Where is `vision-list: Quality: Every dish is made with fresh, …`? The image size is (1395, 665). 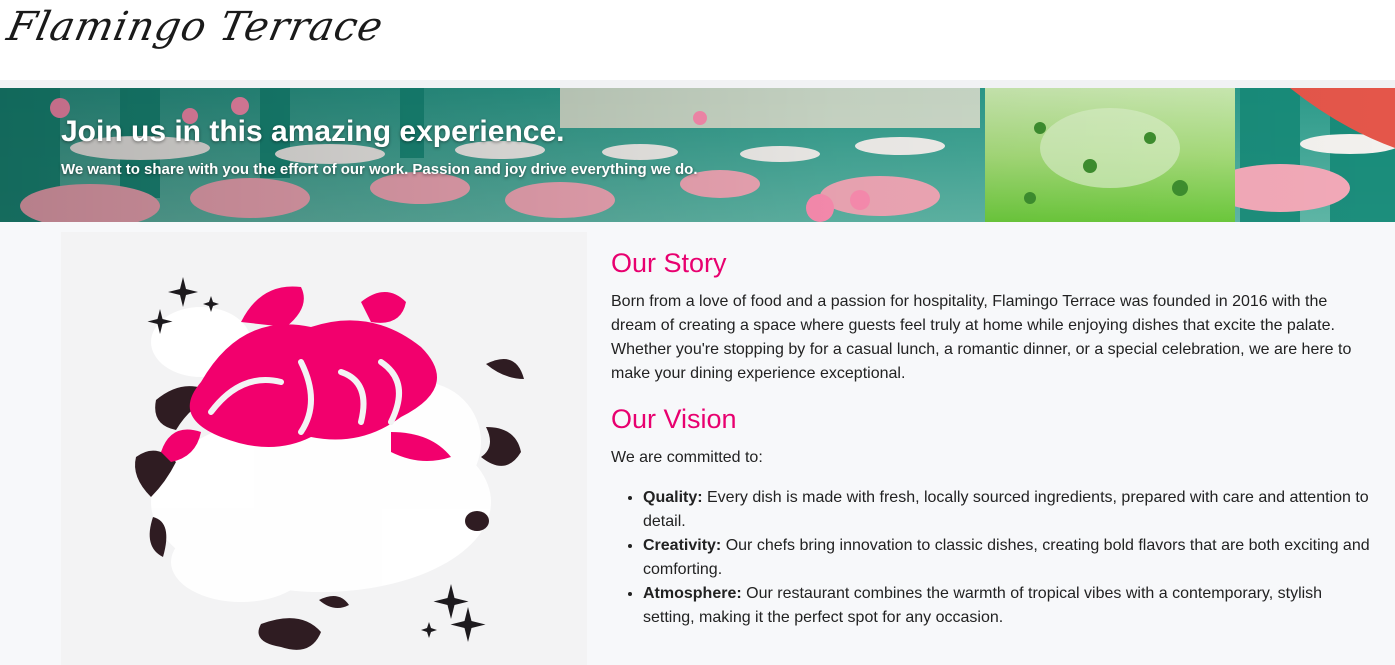
vision-list: Quality: Every dish is made with fresh, … is located at coordinates (991, 558).